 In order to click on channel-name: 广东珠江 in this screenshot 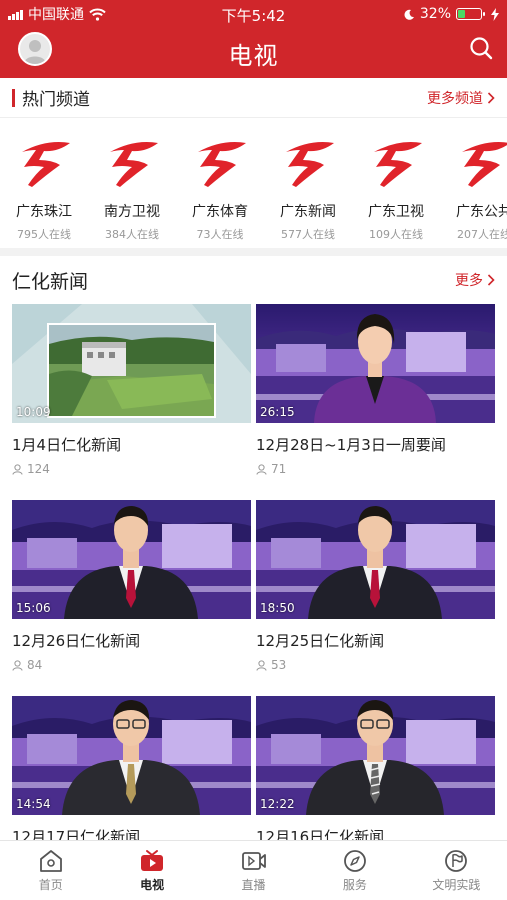, I will do `click(44, 212)`.